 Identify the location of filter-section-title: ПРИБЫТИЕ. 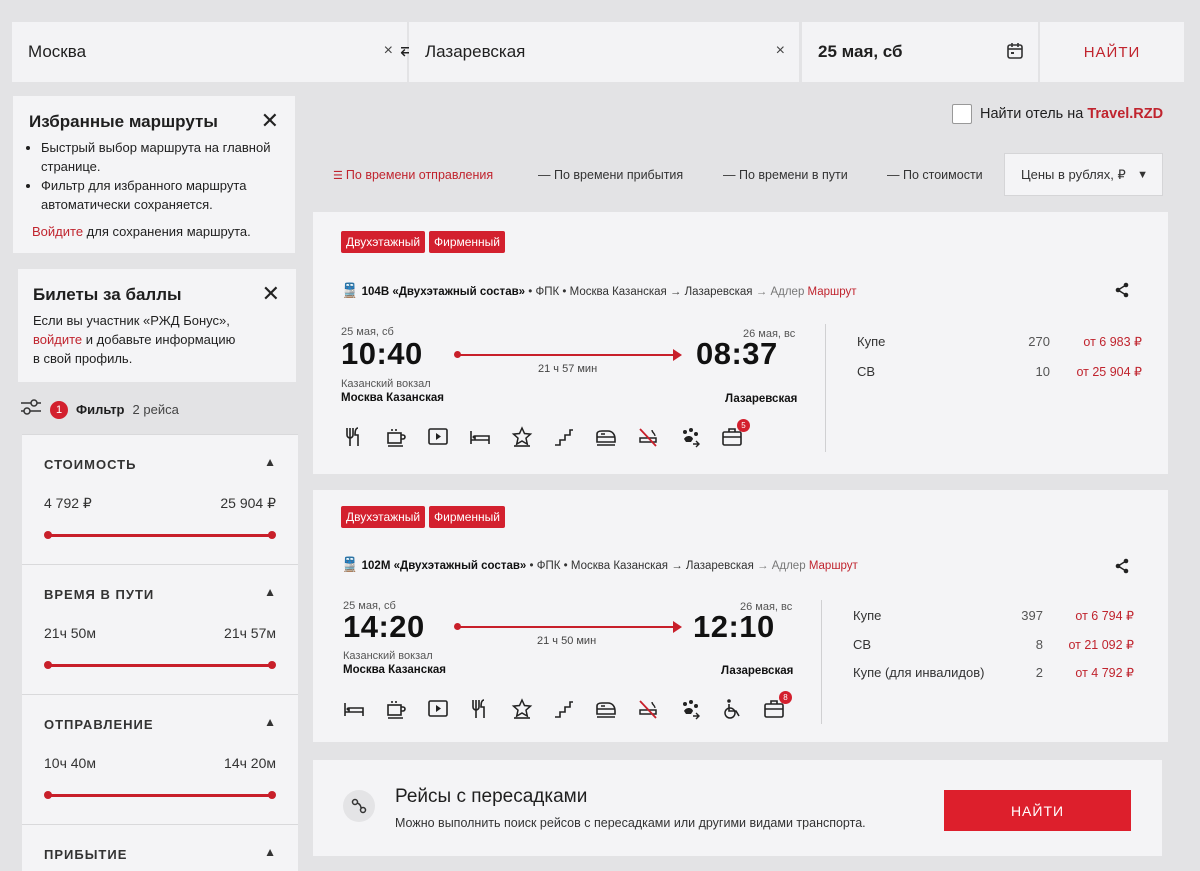
(86, 854).